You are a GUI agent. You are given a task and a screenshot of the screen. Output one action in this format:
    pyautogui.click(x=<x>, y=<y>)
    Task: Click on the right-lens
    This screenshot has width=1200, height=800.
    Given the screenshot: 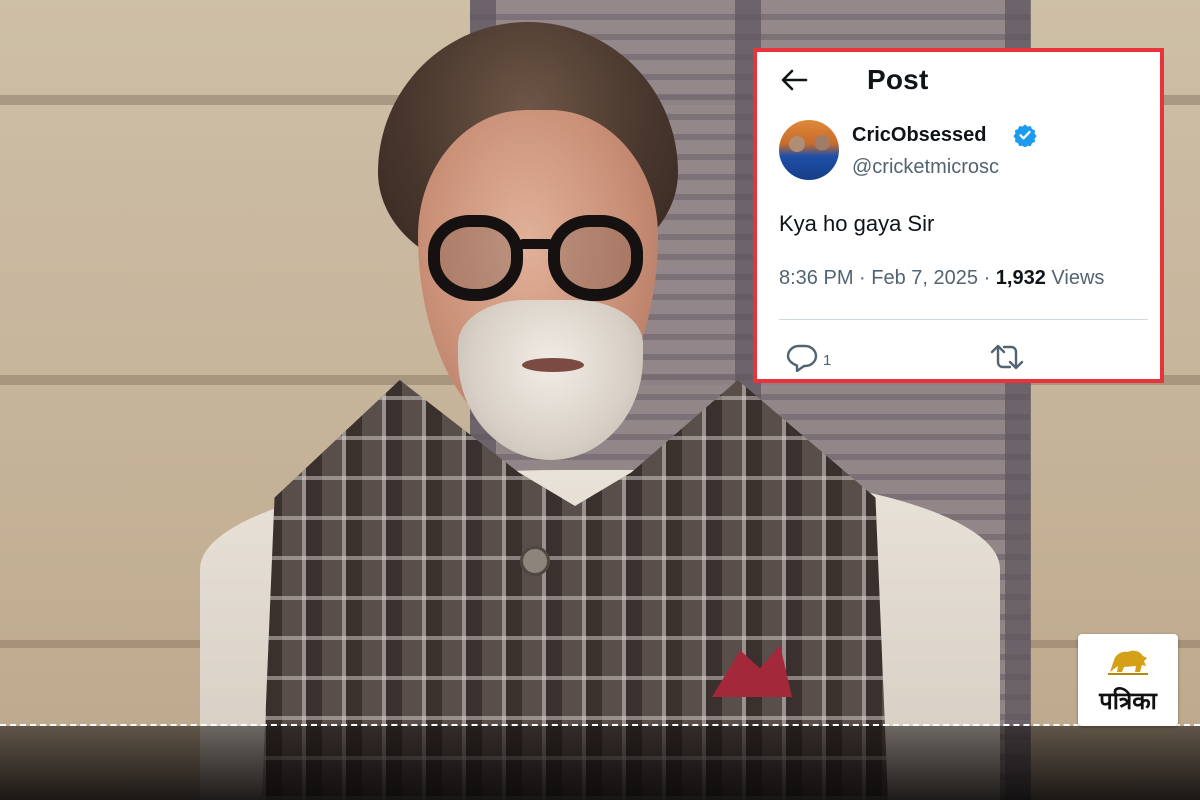 What is the action you would take?
    pyautogui.click(x=595, y=258)
    